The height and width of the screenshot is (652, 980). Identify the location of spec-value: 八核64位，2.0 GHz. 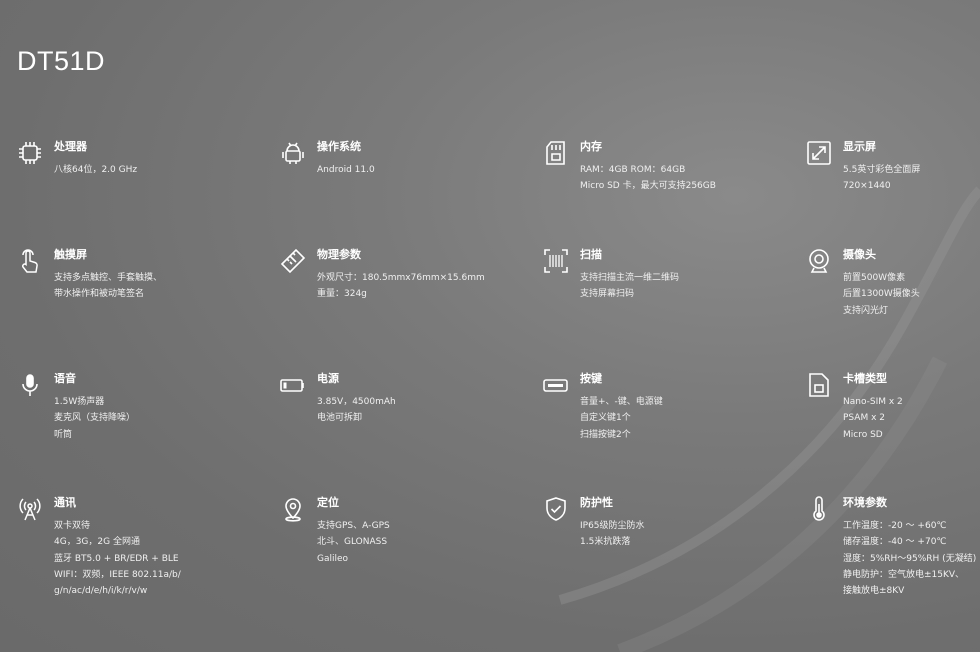
(96, 170).